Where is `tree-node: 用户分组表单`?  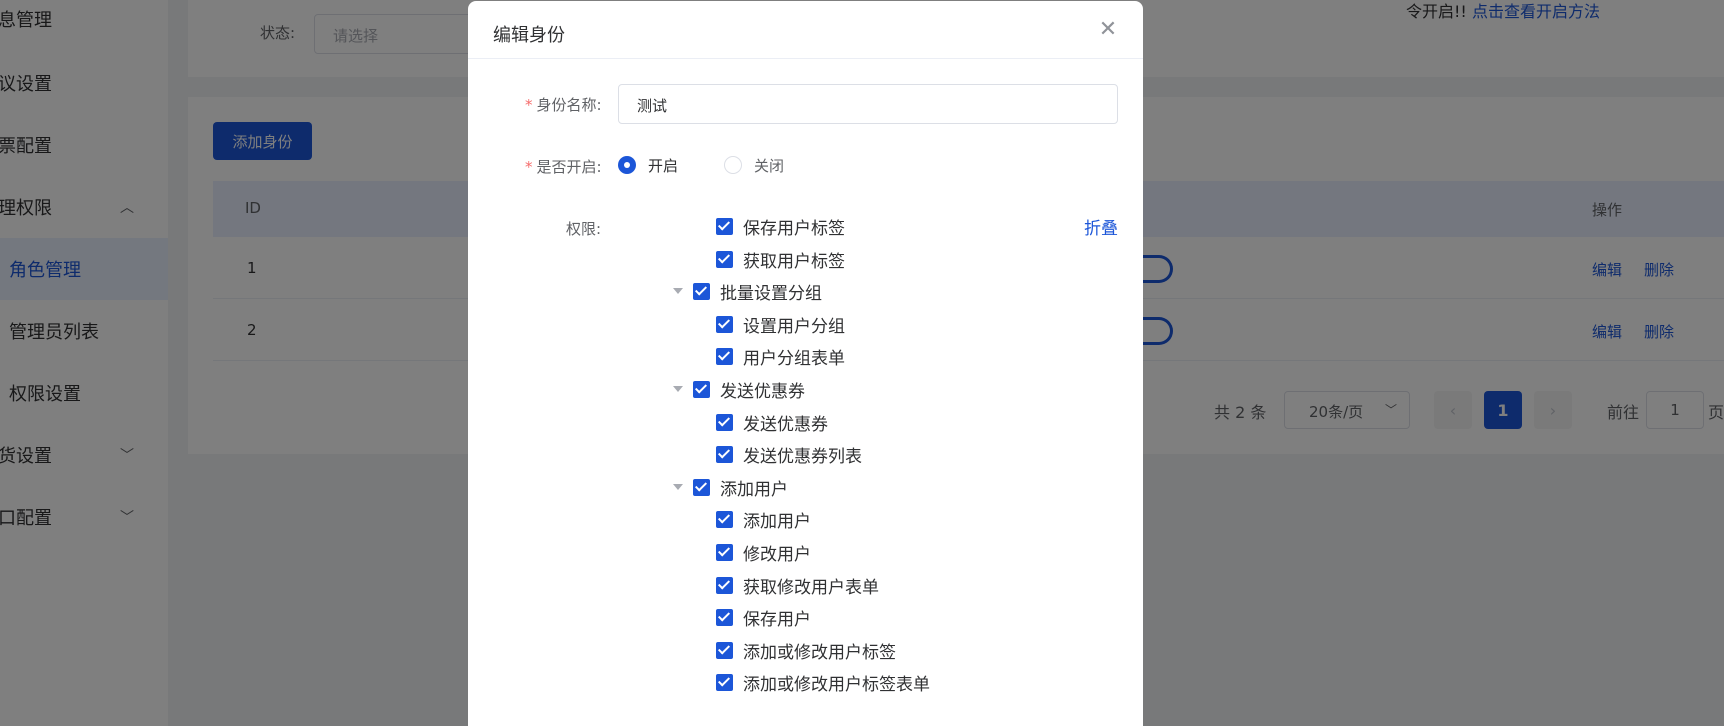
tree-node: 用户分组表单 is located at coordinates (780, 356).